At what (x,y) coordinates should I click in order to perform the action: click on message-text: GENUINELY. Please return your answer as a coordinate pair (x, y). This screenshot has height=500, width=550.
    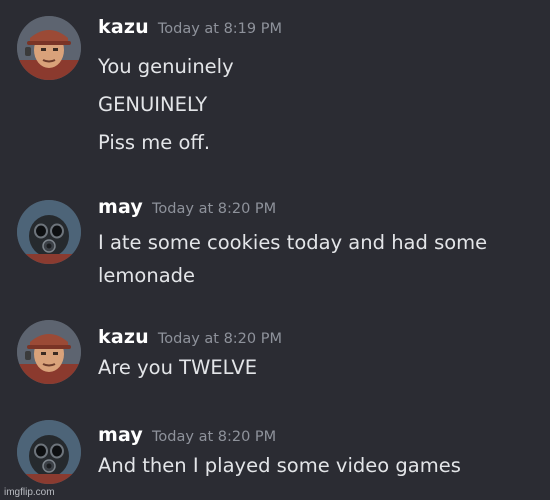
    Looking at the image, I should click on (153, 104).